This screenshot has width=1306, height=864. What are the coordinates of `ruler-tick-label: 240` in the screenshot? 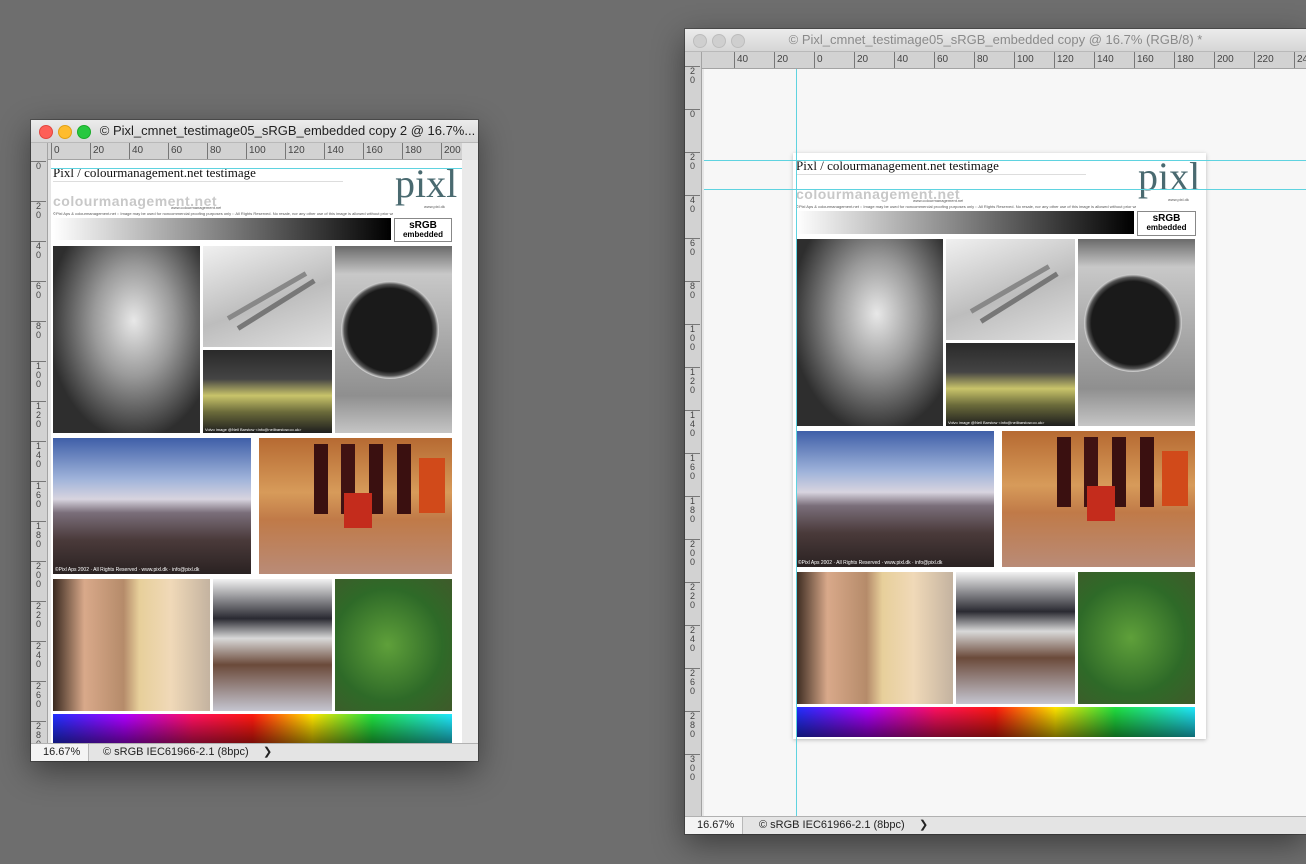 It's located at (38, 655).